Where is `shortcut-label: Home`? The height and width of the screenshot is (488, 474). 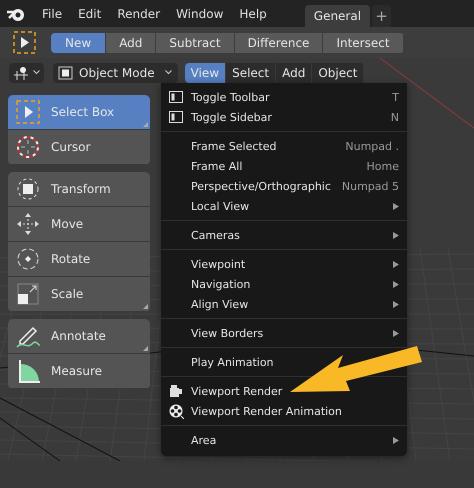 shortcut-label: Home is located at coordinates (382, 166).